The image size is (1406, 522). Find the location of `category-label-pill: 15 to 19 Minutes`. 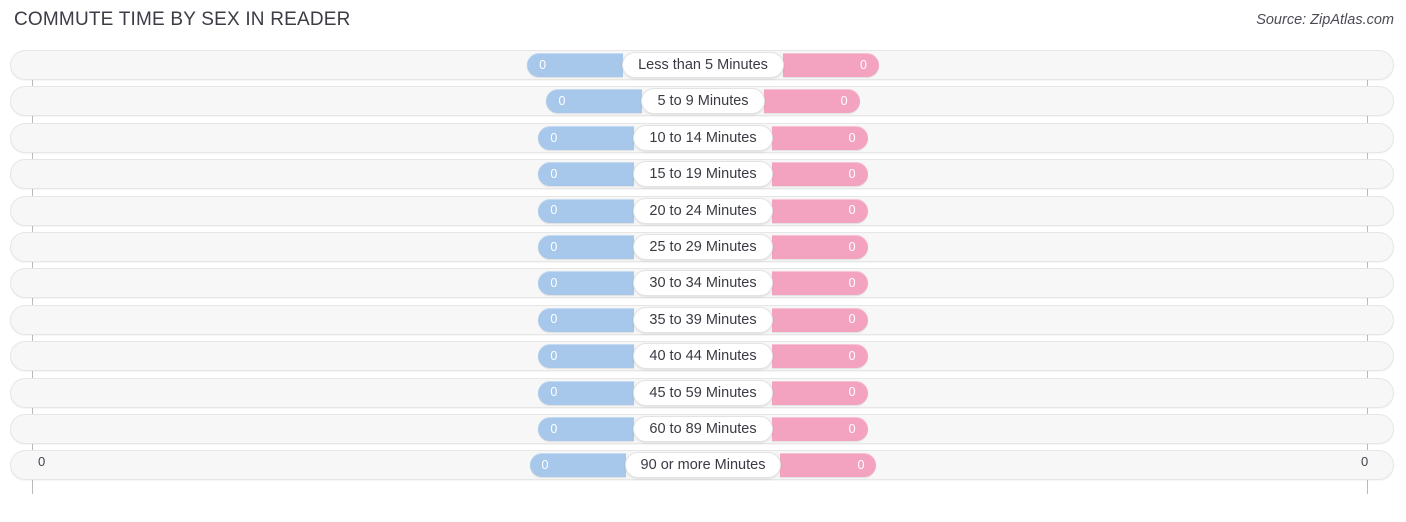

category-label-pill: 15 to 19 Minutes is located at coordinates (703, 174).